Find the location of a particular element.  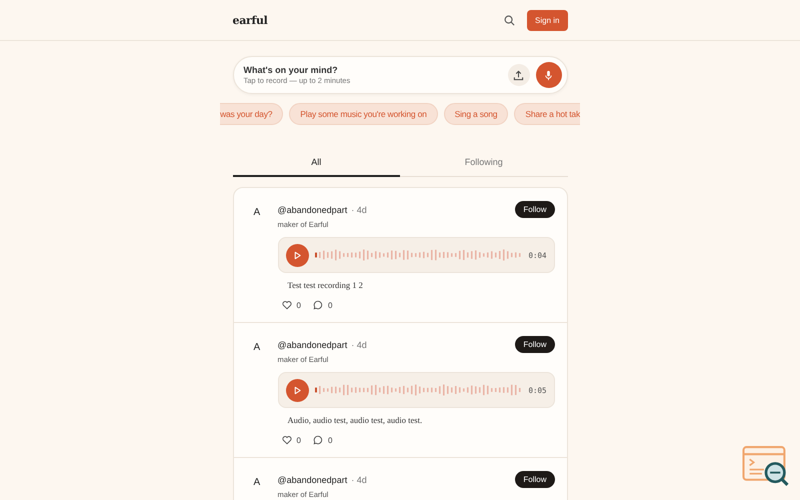

logo: earful is located at coordinates (250, 20).